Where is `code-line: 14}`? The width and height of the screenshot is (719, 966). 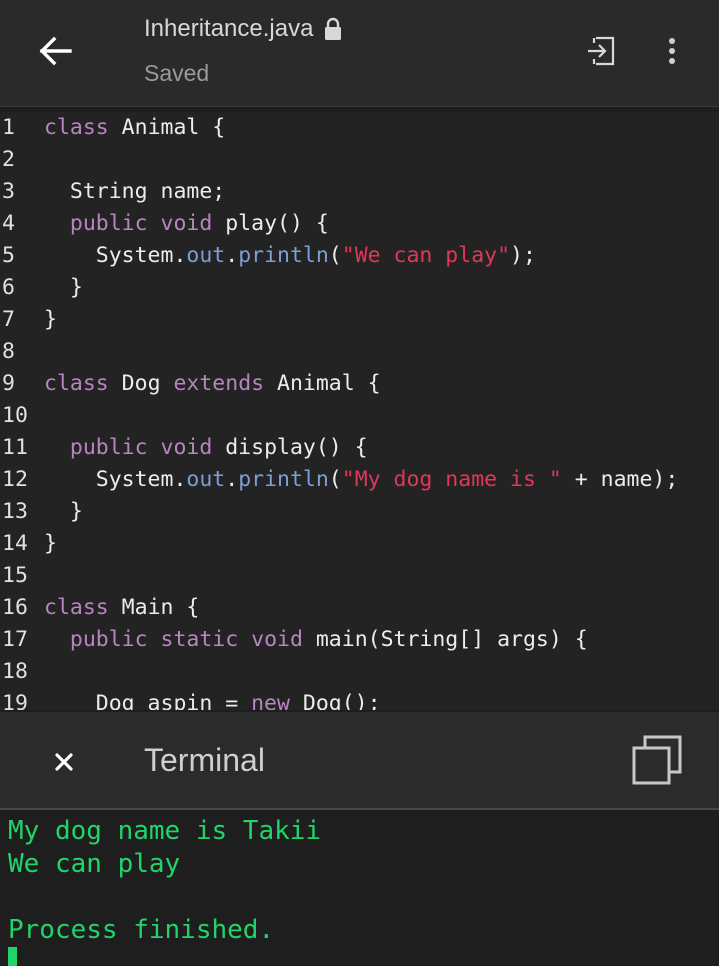
code-line: 14} is located at coordinates (359, 544).